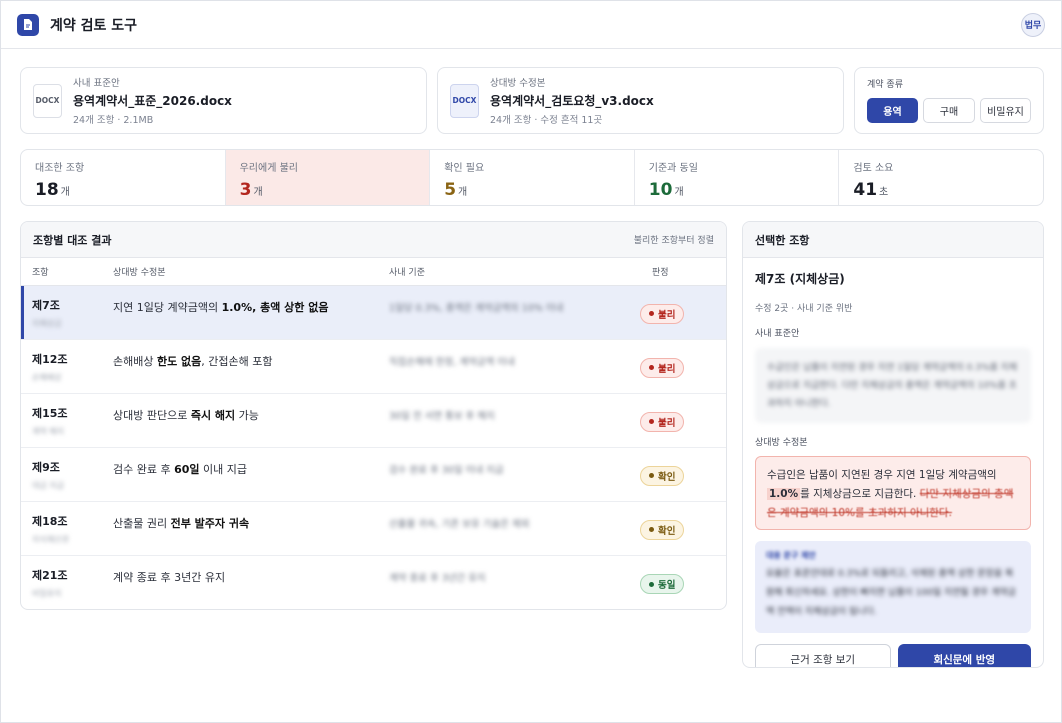 The height and width of the screenshot is (723, 1062). What do you see at coordinates (72, 240) in the screenshot?
I see `comparison-title: 조항별 대조 결과` at bounding box center [72, 240].